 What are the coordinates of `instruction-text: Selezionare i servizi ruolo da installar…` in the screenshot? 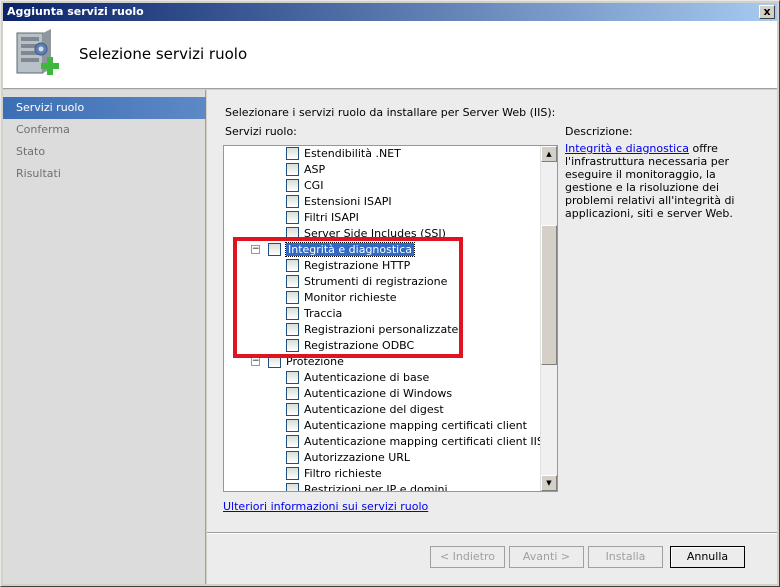 It's located at (390, 112).